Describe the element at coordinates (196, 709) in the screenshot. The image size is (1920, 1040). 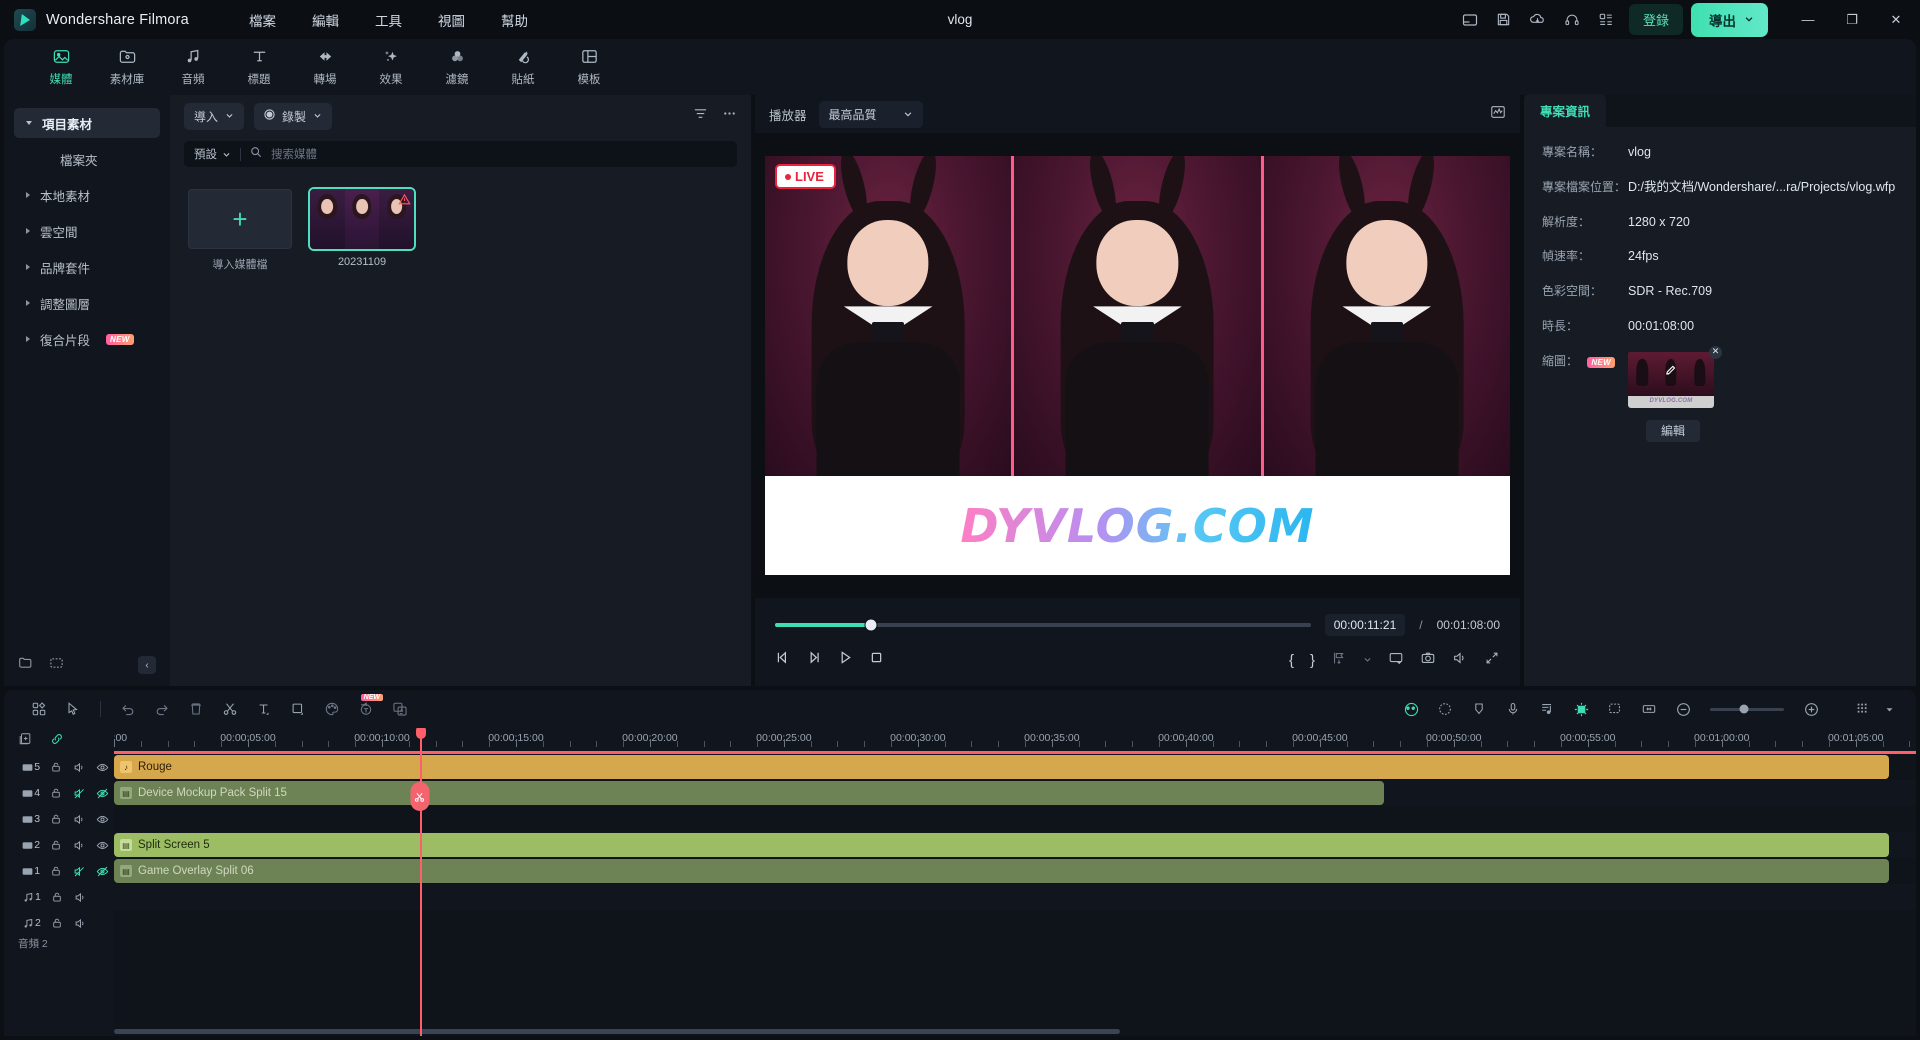
I see `delete-icon` at that location.